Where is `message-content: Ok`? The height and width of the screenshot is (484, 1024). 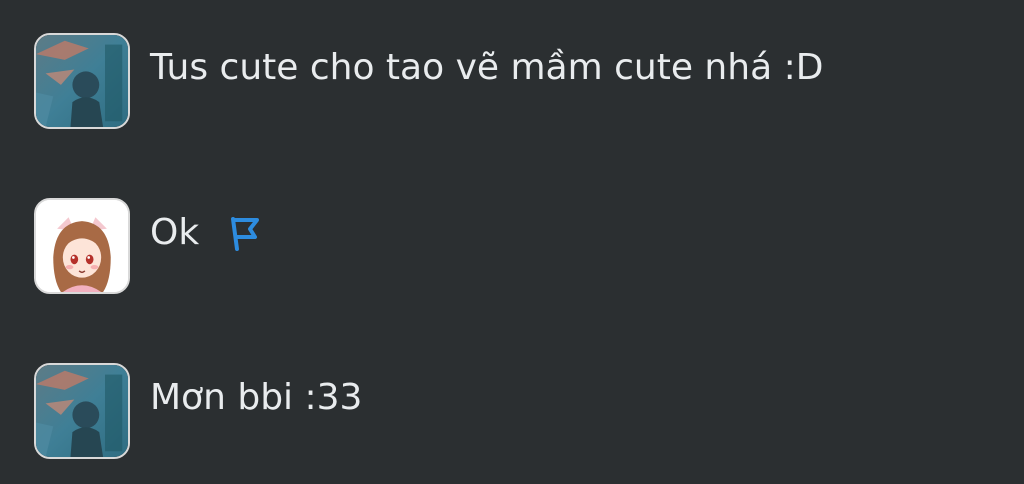 message-content: Ok is located at coordinates (206, 233).